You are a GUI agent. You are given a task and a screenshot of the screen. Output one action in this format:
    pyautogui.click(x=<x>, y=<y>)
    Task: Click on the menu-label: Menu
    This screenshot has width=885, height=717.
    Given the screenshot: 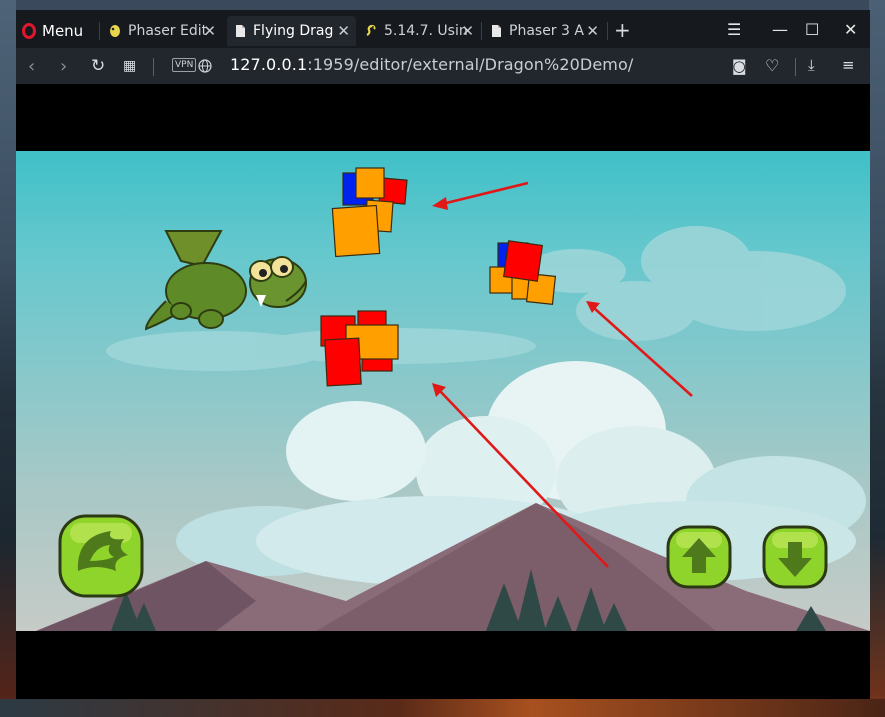 What is the action you would take?
    pyautogui.click(x=63, y=31)
    